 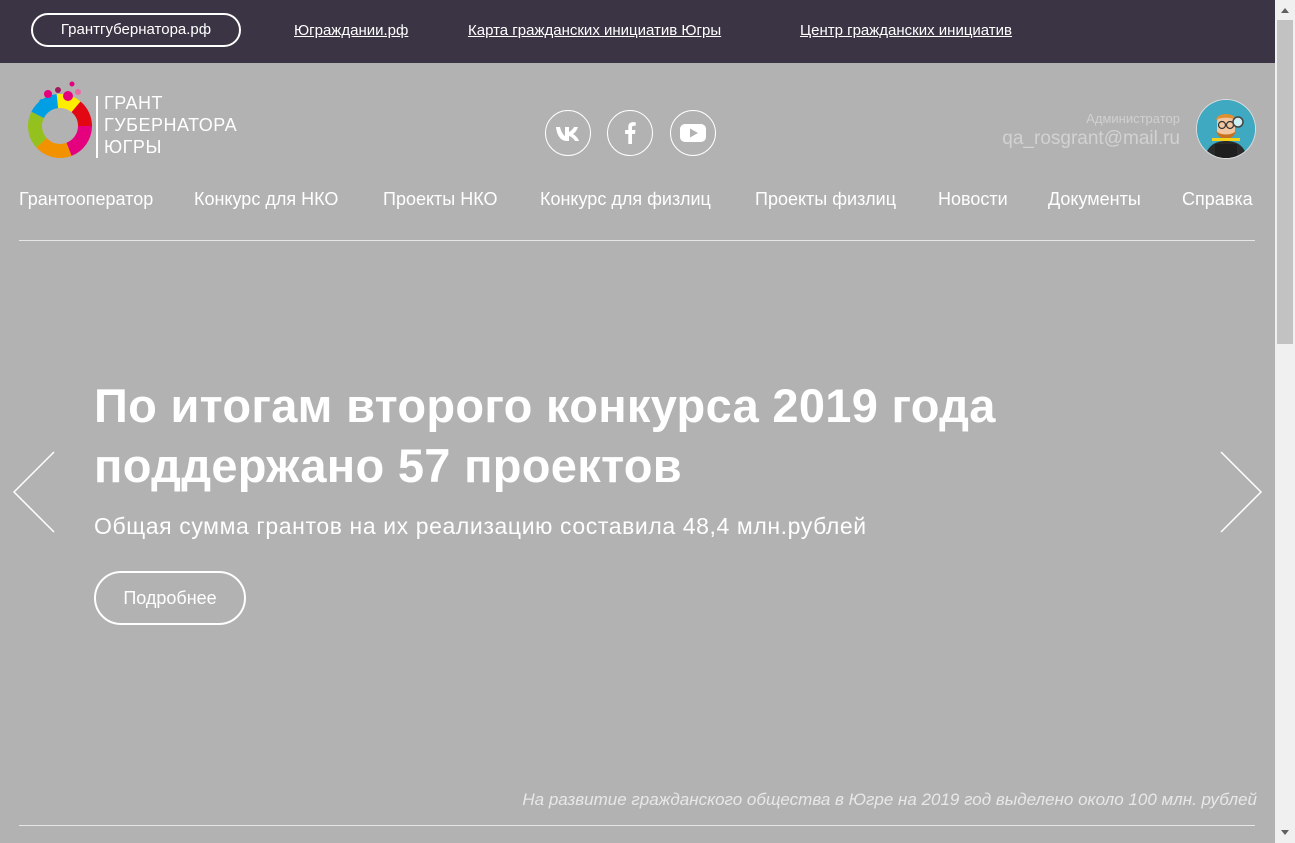 What do you see at coordinates (170, 598) in the screenshot?
I see `more-button: Подробнее` at bounding box center [170, 598].